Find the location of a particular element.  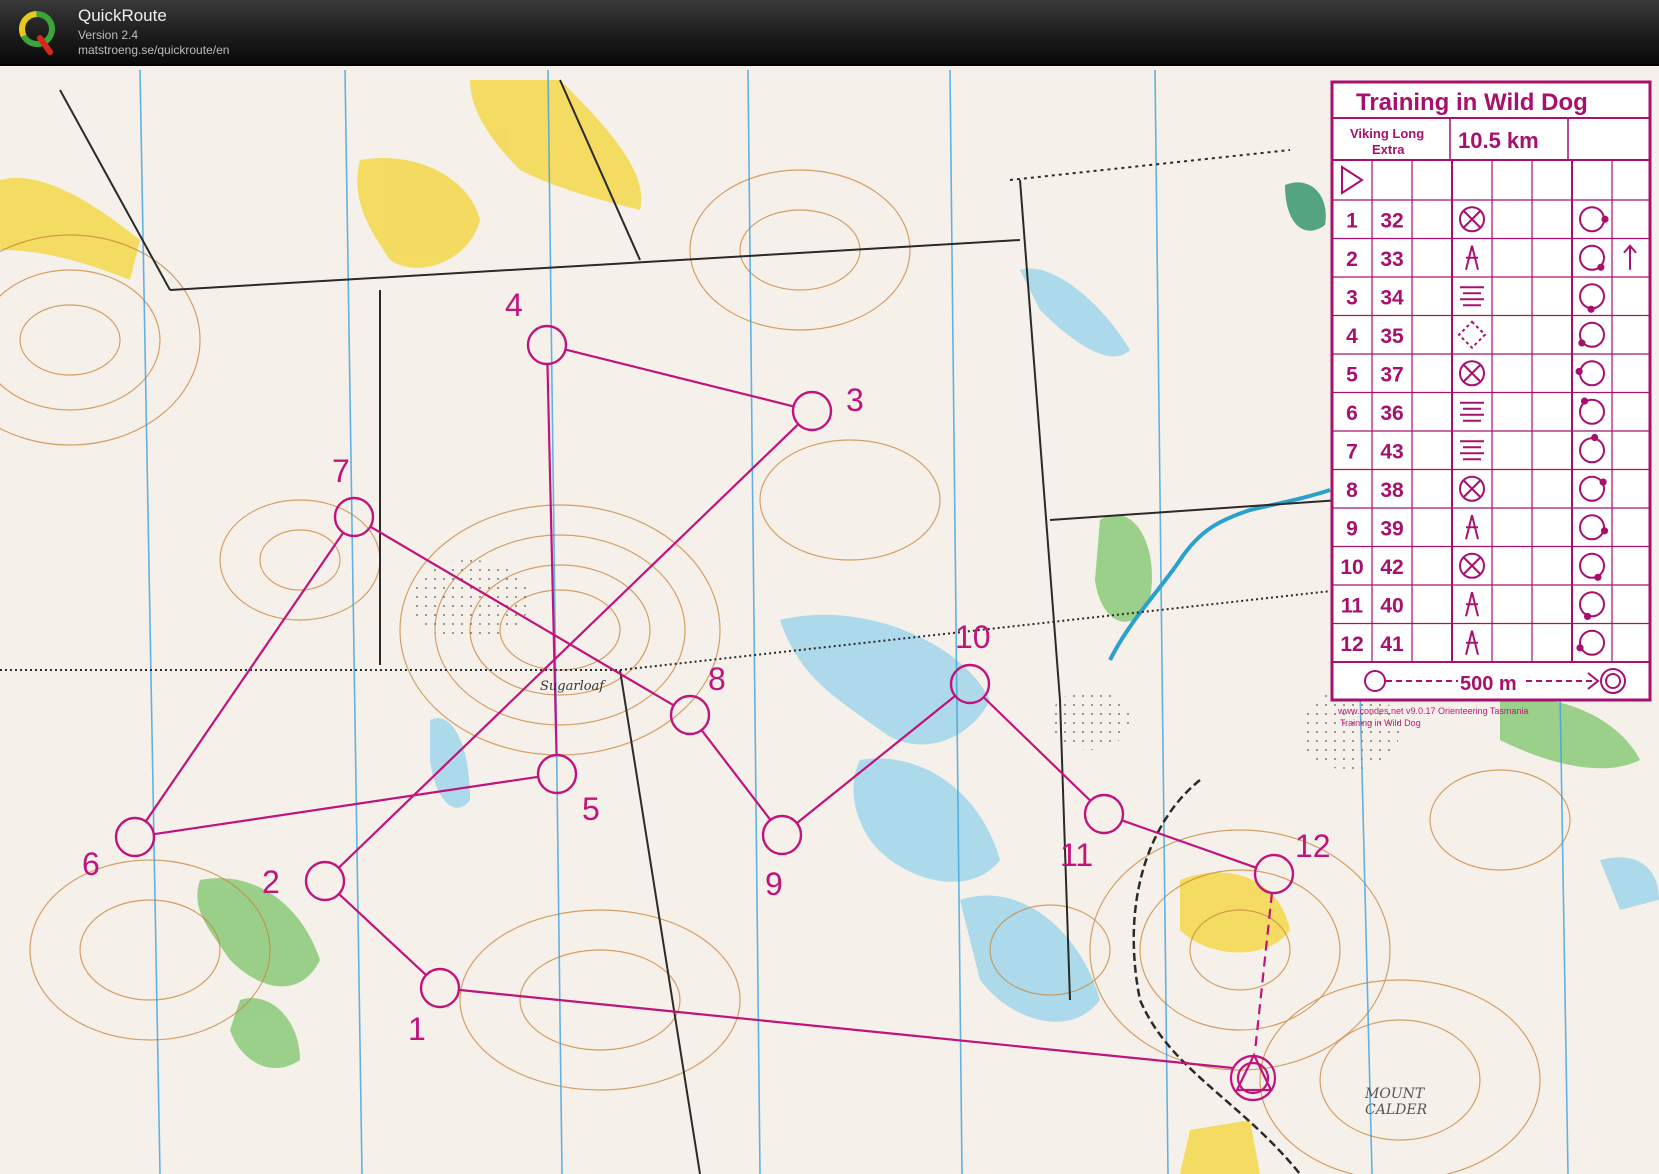

description-row-code: 38 is located at coordinates (1392, 490).